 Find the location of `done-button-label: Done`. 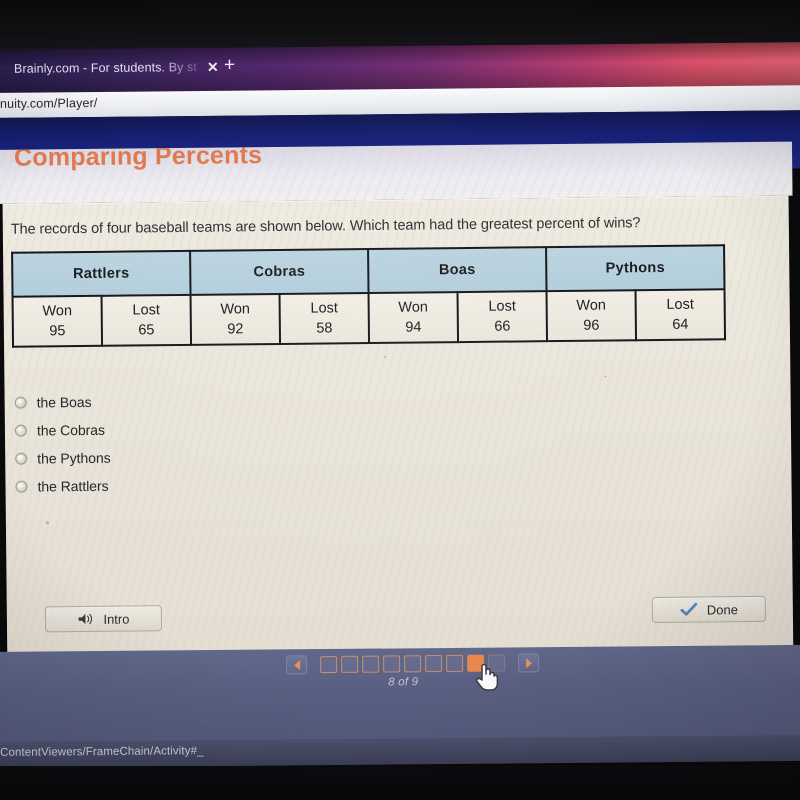

done-button-label: Done is located at coordinates (722, 609).